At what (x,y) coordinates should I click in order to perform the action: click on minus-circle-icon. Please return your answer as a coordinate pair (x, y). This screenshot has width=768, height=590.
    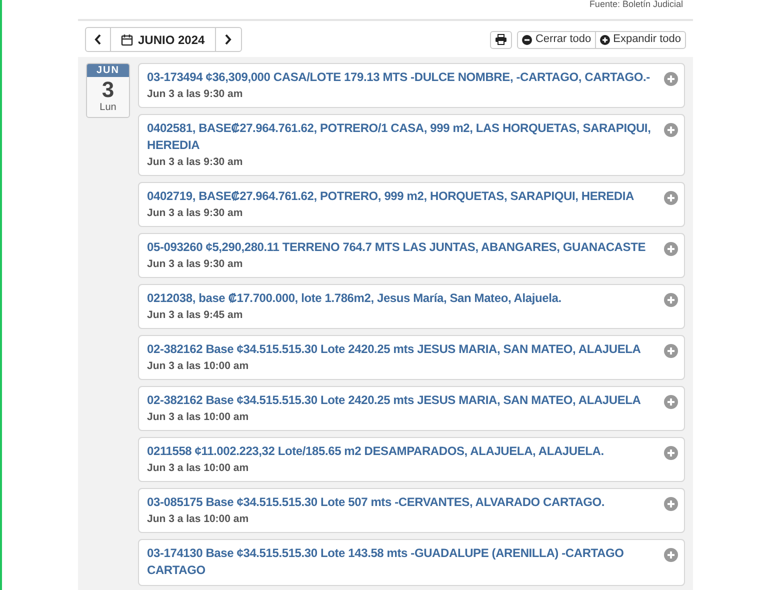
    Looking at the image, I should click on (527, 39).